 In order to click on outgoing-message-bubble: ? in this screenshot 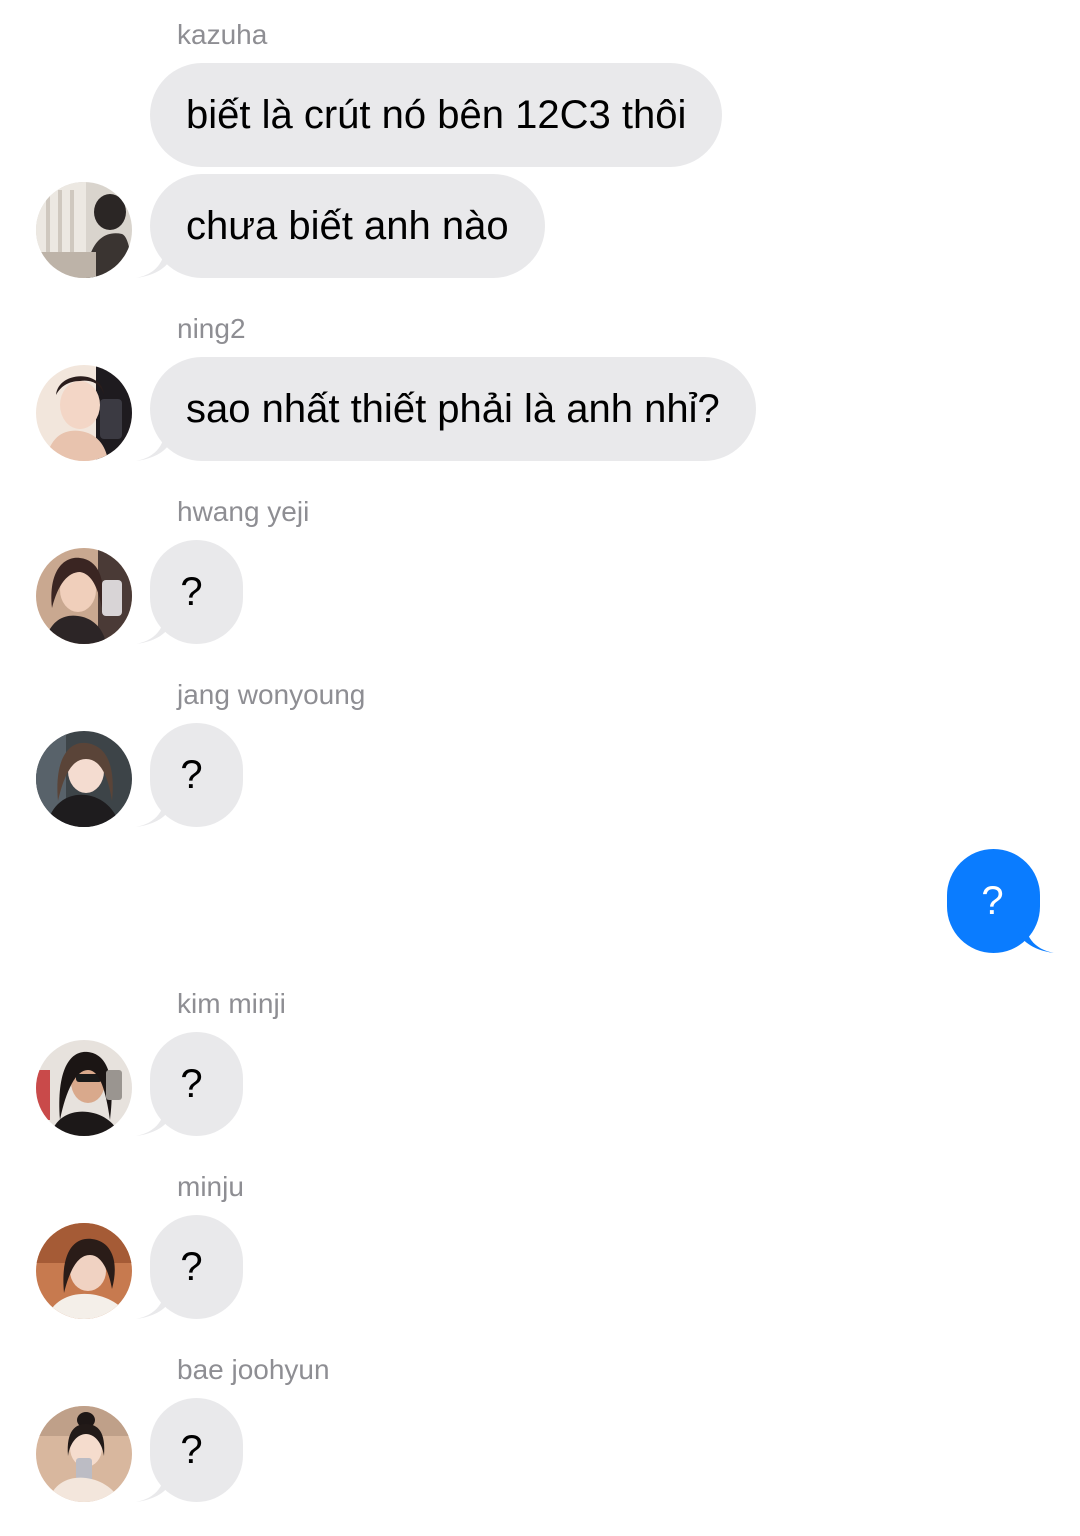, I will do `click(1000, 901)`.